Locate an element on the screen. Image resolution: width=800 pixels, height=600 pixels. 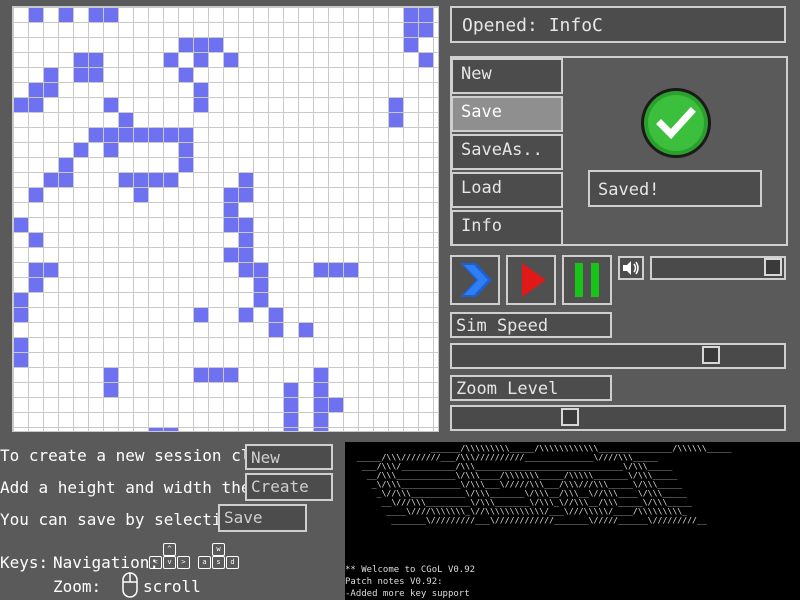
zoom-level-slider is located at coordinates (618, 418).